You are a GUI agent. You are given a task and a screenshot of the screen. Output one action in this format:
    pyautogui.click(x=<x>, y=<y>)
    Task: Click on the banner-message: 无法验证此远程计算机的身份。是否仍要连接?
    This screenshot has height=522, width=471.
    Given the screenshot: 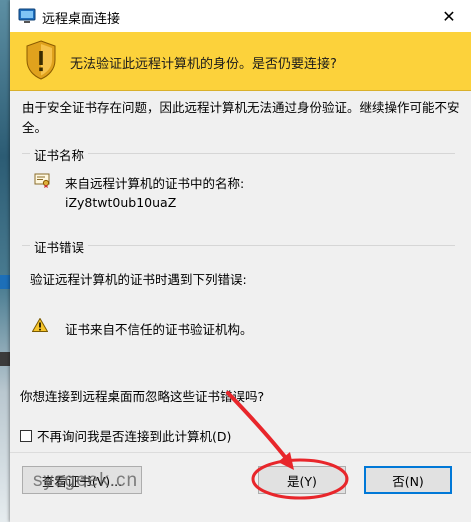 What is the action you would take?
    pyautogui.click(x=203, y=64)
    